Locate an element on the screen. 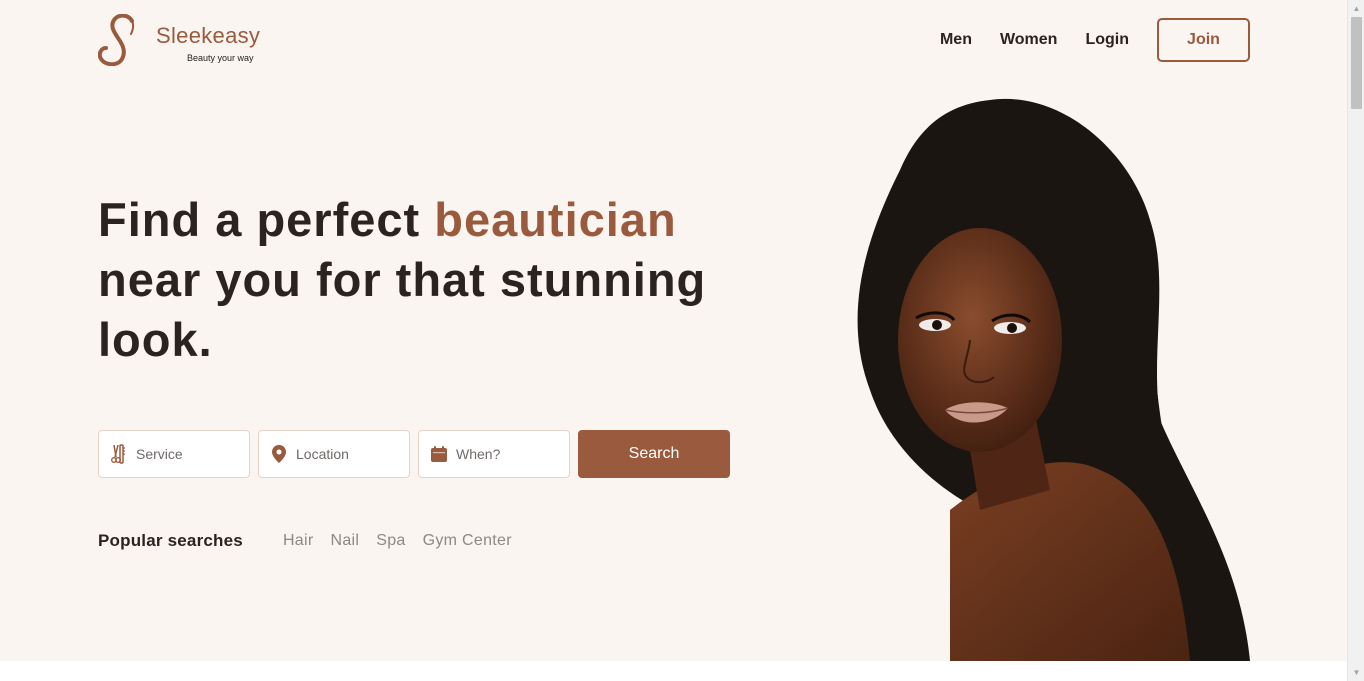 This screenshot has height=681, width=1364. headline-text-start: Find a perfect is located at coordinates (266, 219).